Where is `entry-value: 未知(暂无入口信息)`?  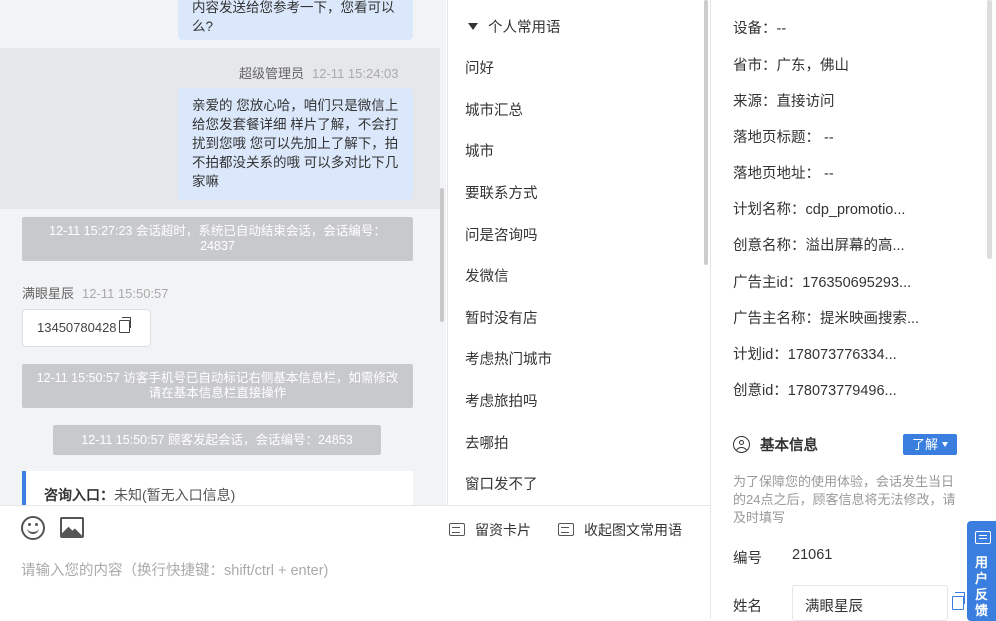
entry-value: 未知(暂无入口信息) is located at coordinates (175, 495).